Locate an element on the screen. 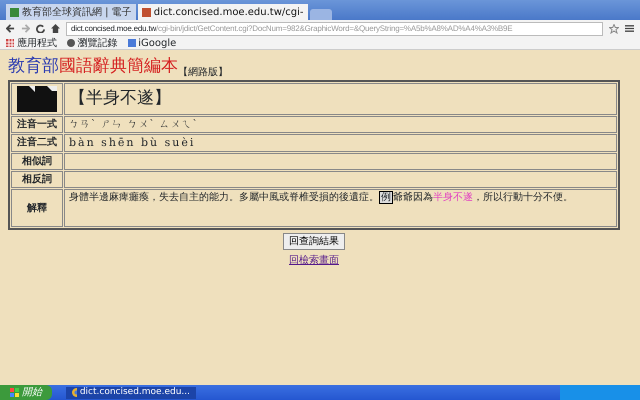 This screenshot has width=640, height=400. row-label: 注音二式 is located at coordinates (37, 142).